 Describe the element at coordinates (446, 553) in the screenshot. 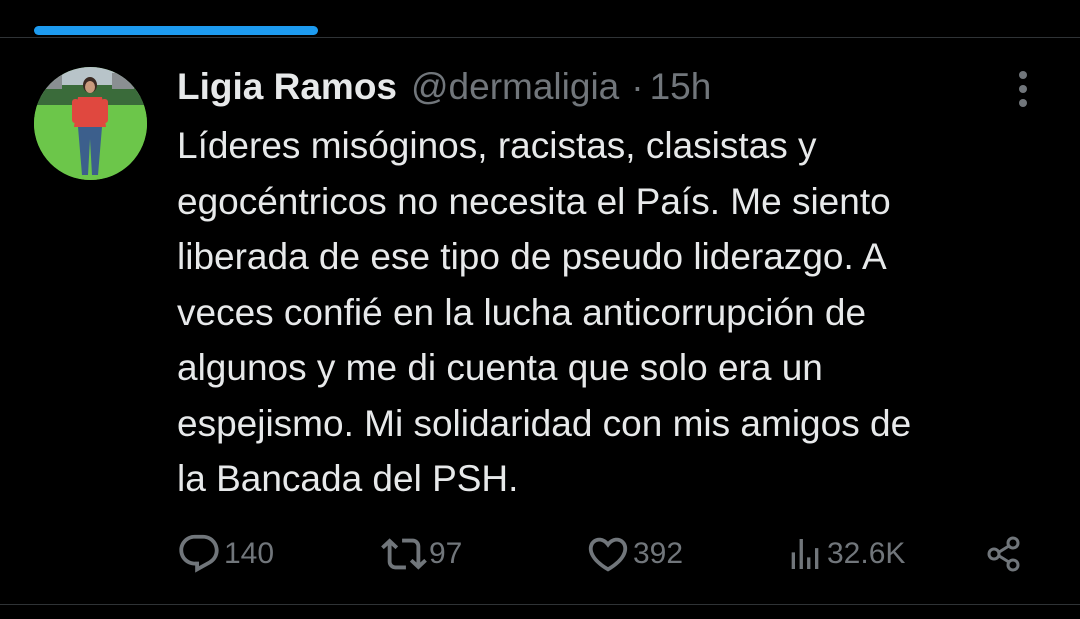

I see `retweet-count: 97` at that location.